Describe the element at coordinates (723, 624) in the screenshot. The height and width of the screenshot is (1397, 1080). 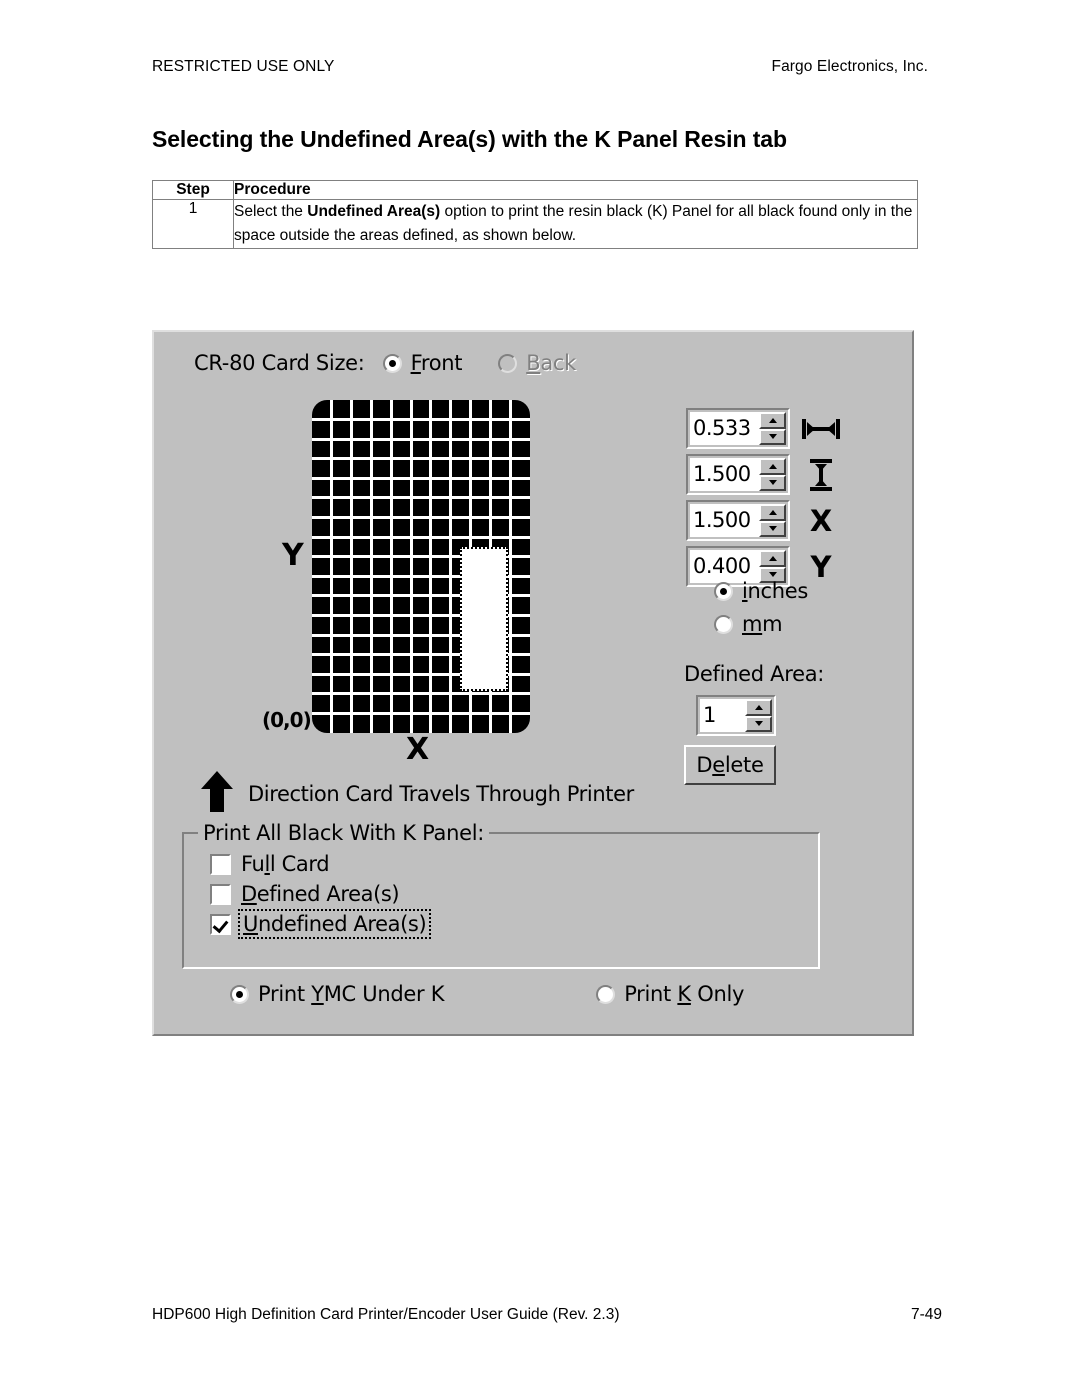
I see `radio-mm-indicator` at that location.